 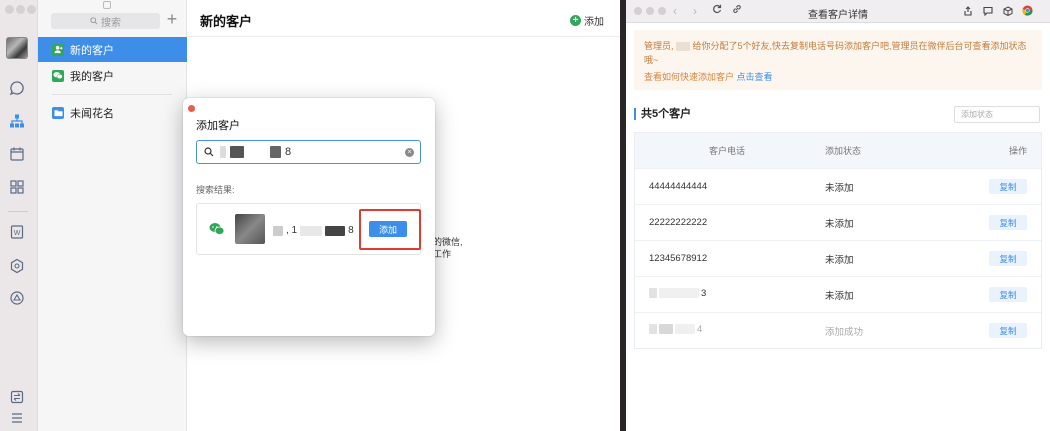 What do you see at coordinates (112, 94) in the screenshot?
I see `sidebar-divider` at bounding box center [112, 94].